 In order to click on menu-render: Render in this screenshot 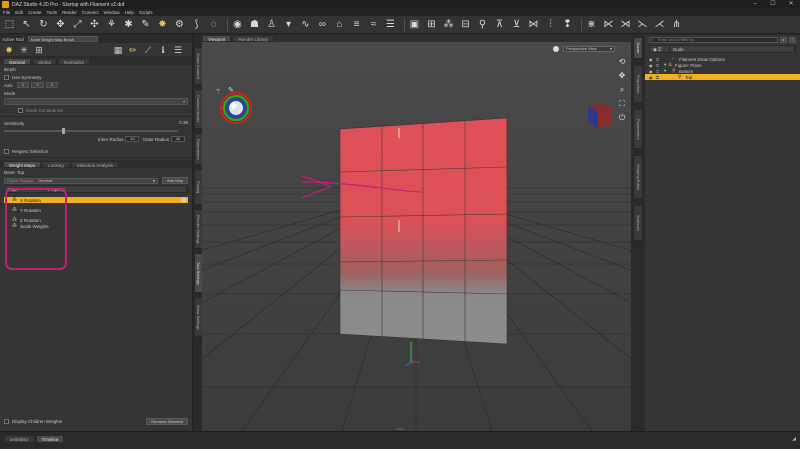, I will do `click(69, 12)`.